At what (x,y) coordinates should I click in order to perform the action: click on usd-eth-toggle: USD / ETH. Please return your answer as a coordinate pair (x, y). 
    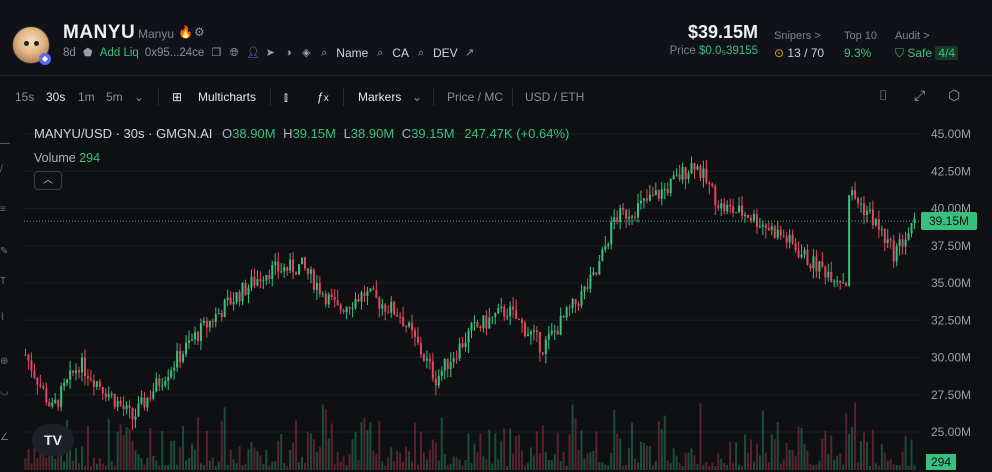
    Looking at the image, I should click on (554, 97).